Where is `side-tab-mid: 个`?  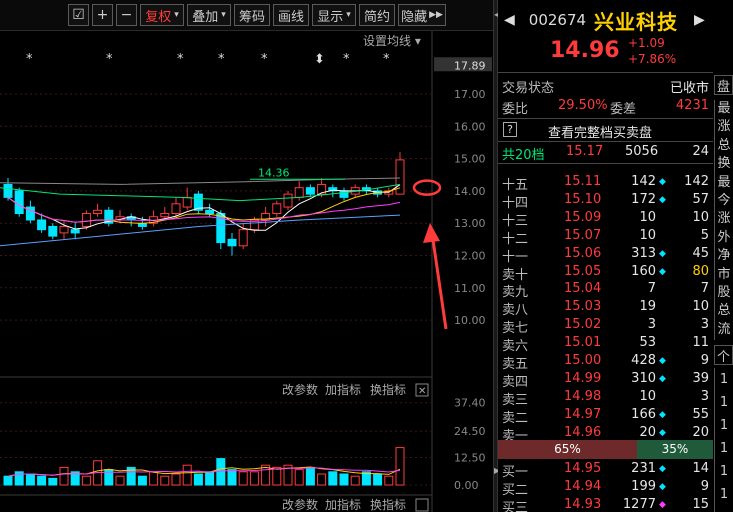 side-tab-mid: 个 is located at coordinates (723, 355).